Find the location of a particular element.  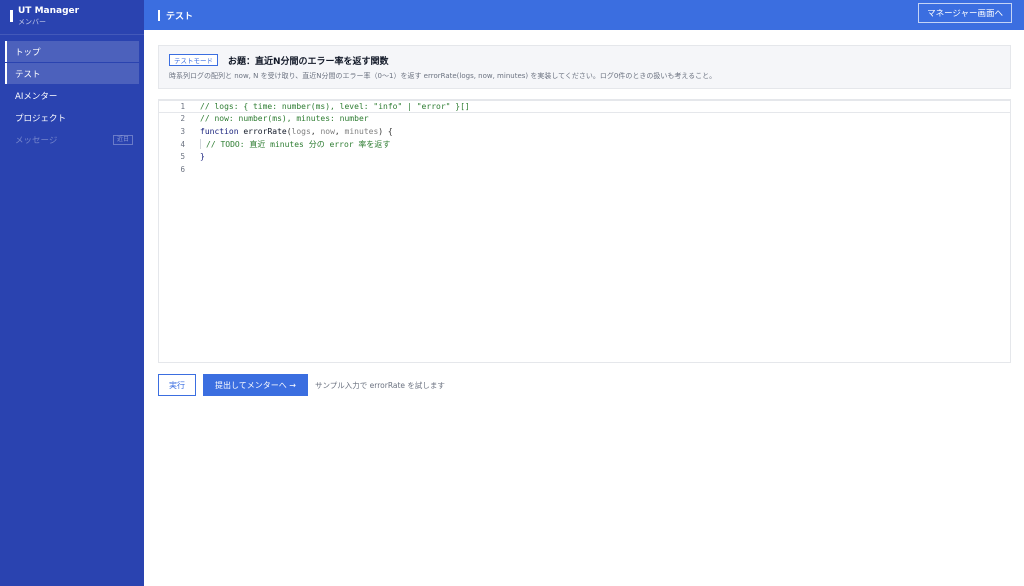

coming-soon-badge: 近日 is located at coordinates (122, 139).